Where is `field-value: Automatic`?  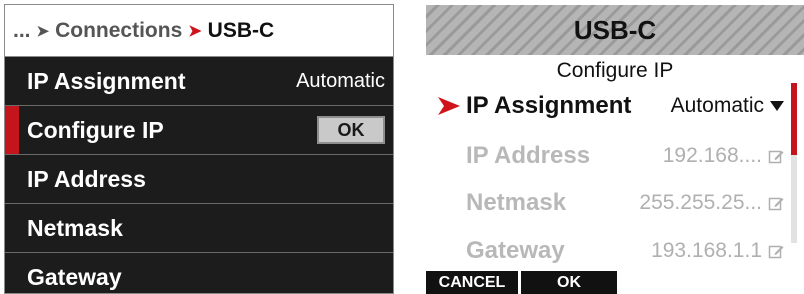 field-value: Automatic is located at coordinates (717, 105).